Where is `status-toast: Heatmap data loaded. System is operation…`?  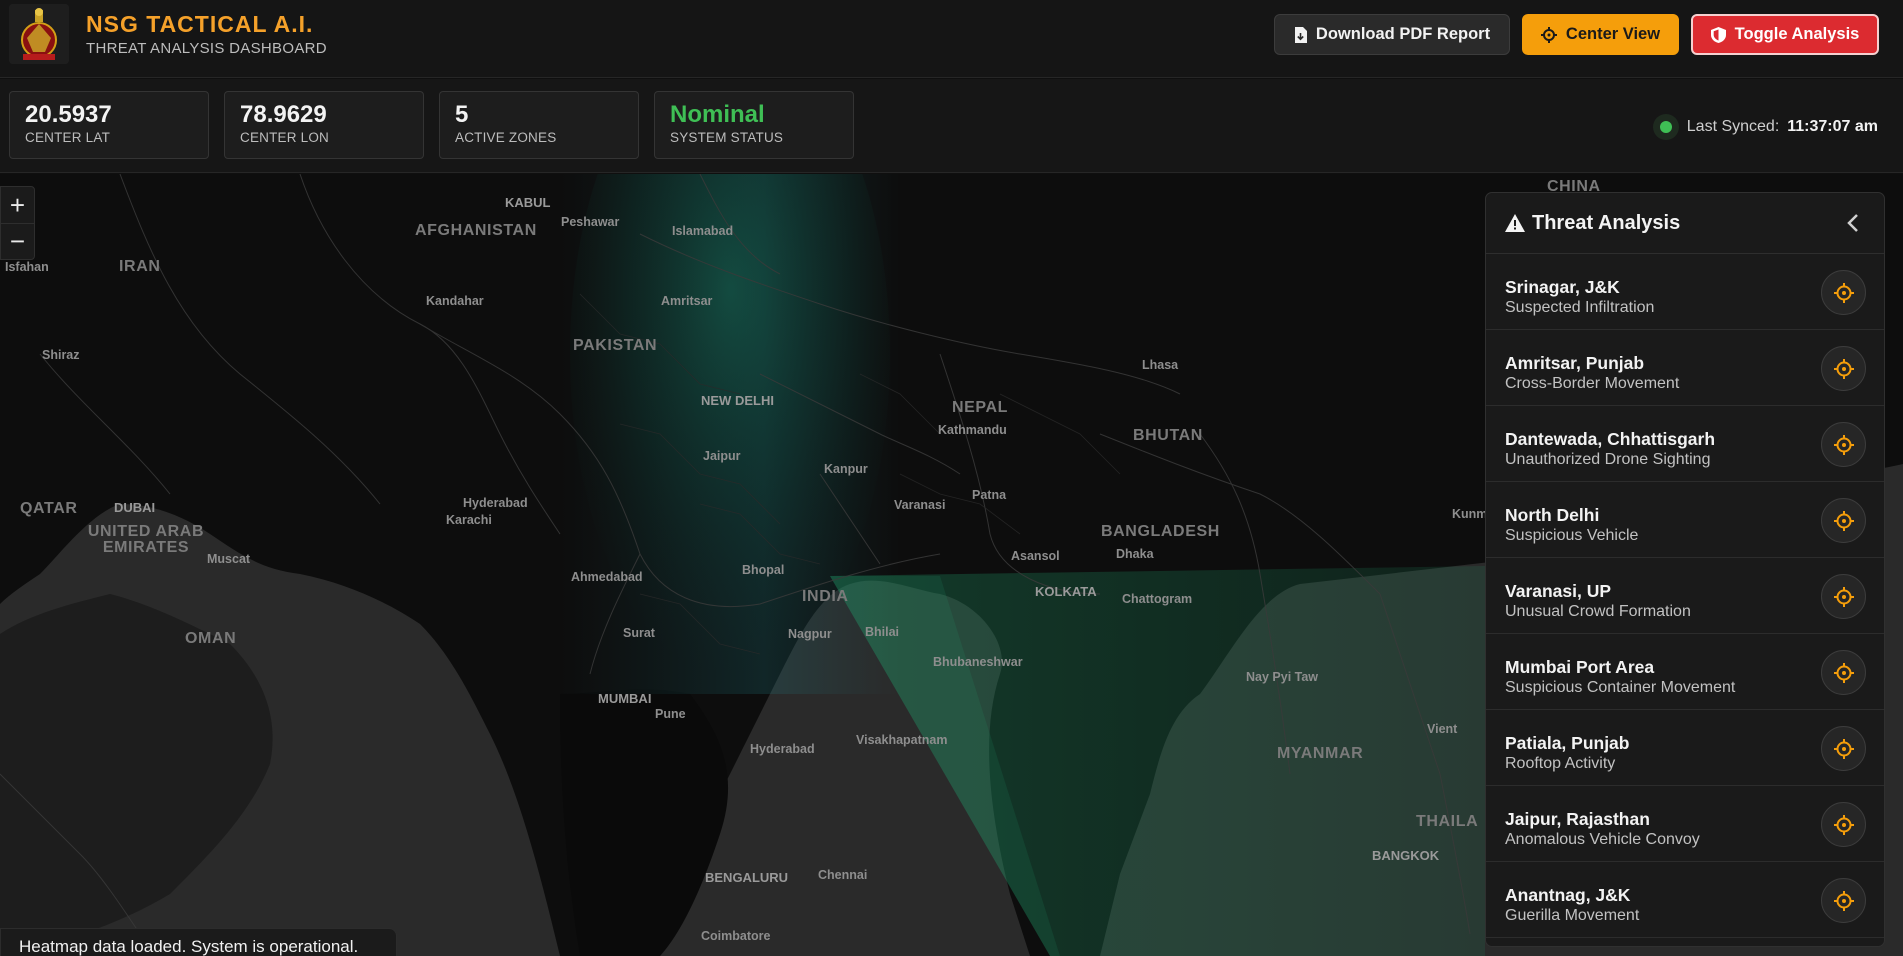
status-toast: Heatmap data loaded. System is operation… is located at coordinates (198, 942).